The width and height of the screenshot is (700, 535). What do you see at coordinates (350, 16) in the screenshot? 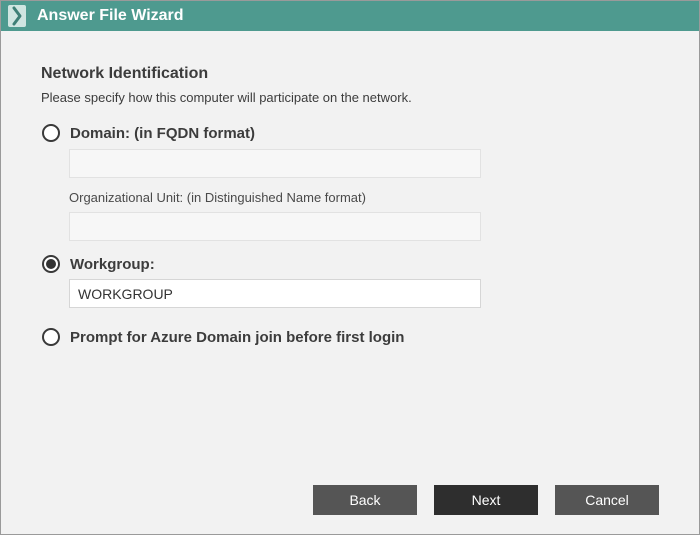
I see `title-bar: Answer File Wizard` at bounding box center [350, 16].